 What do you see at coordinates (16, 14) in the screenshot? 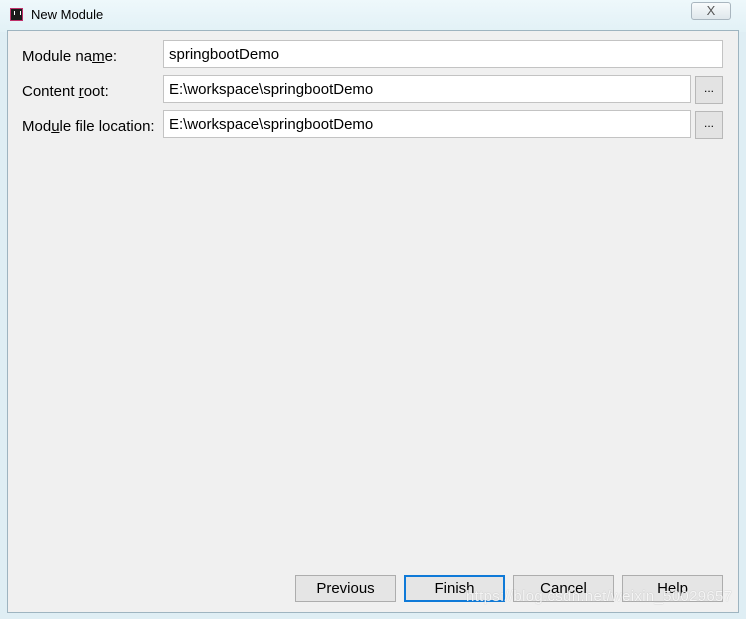
I see `intellij-icon` at bounding box center [16, 14].